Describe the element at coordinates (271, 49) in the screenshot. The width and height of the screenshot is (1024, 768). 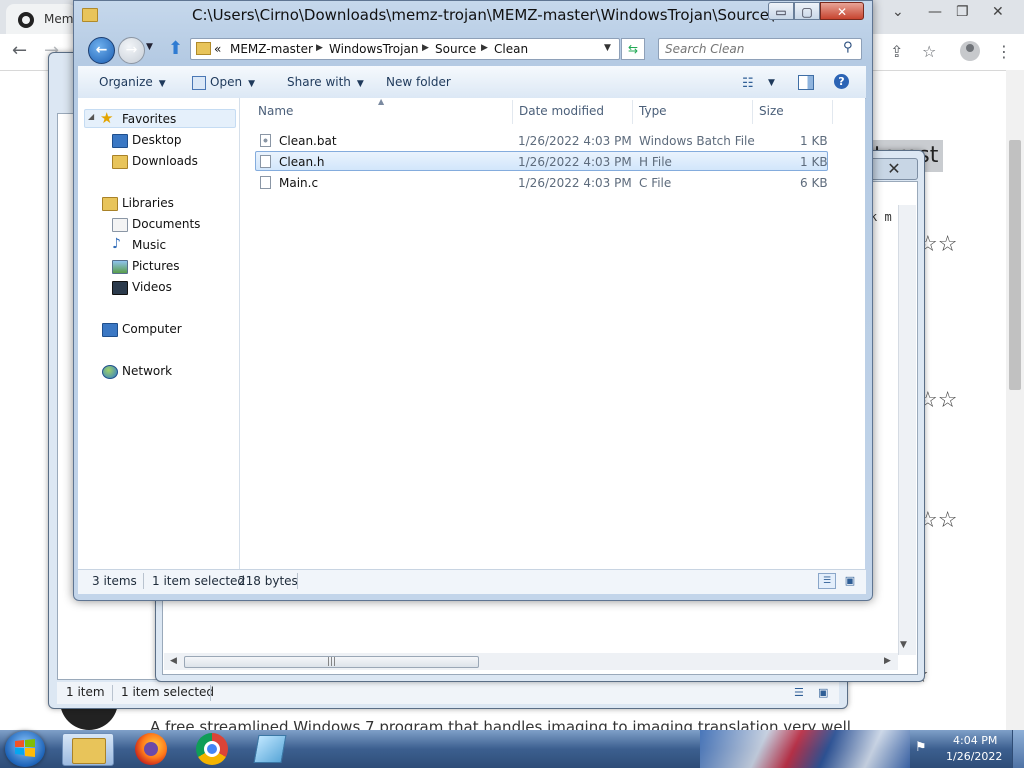
I see `breadcrumb-memz-master: MEMZ-master` at that location.